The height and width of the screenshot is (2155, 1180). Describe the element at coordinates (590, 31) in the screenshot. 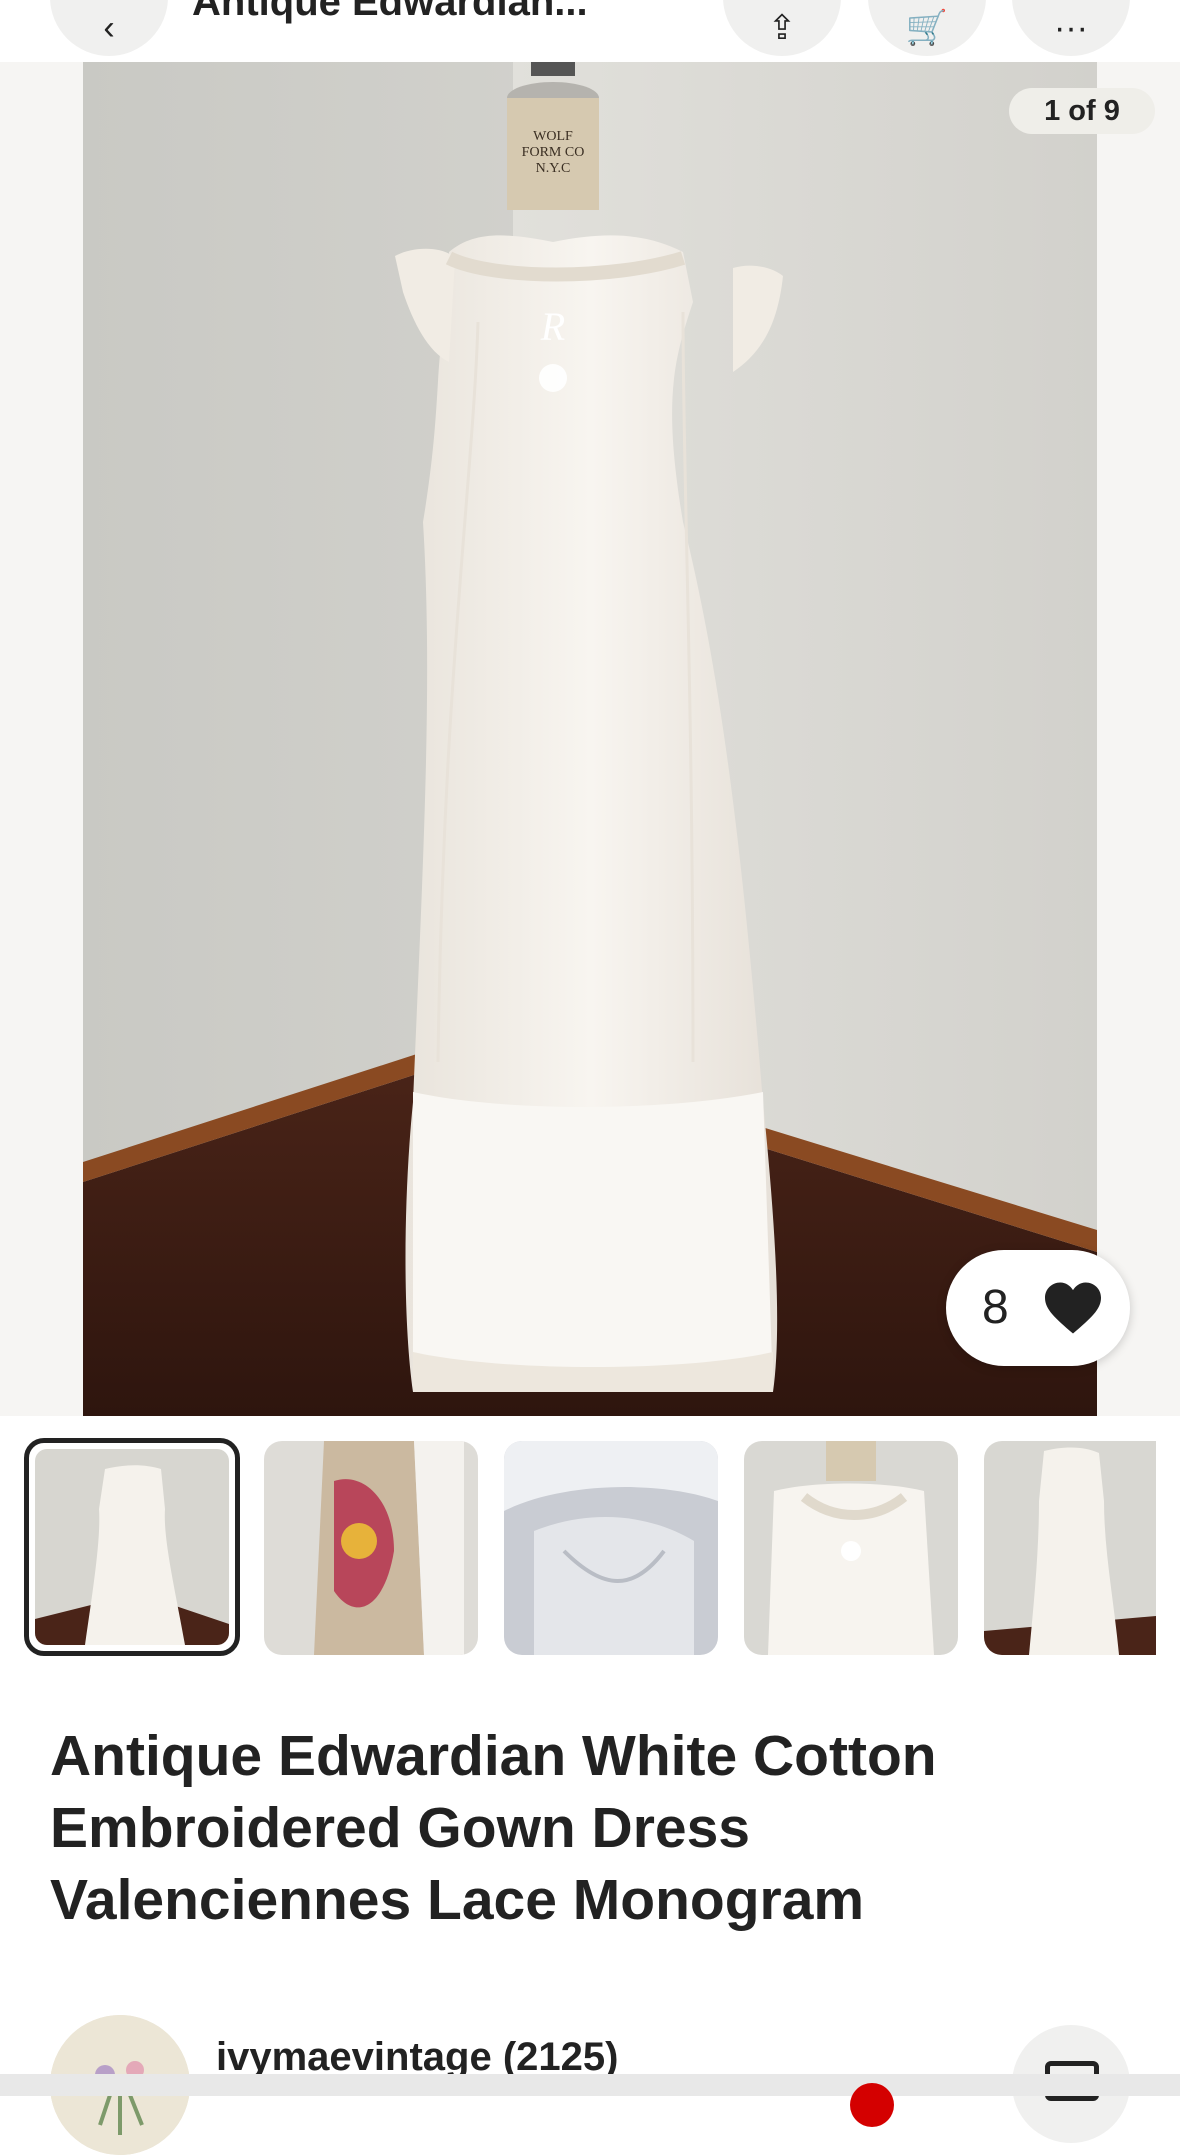

I see `top-bar: ‹ Antique Edwardian... ⇪ 🛒 ···` at that location.